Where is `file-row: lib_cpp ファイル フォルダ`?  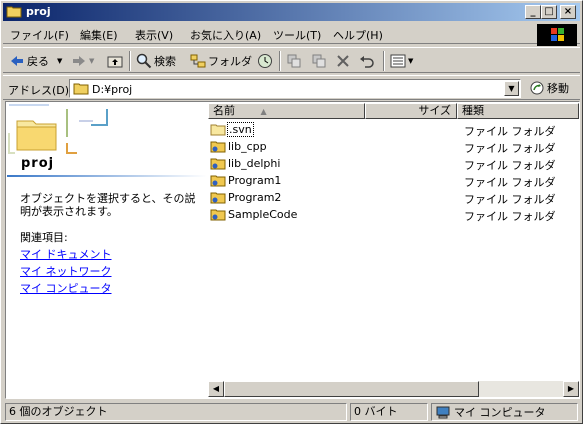
file-row: lib_cpp ファイル フォルダ is located at coordinates (393, 146).